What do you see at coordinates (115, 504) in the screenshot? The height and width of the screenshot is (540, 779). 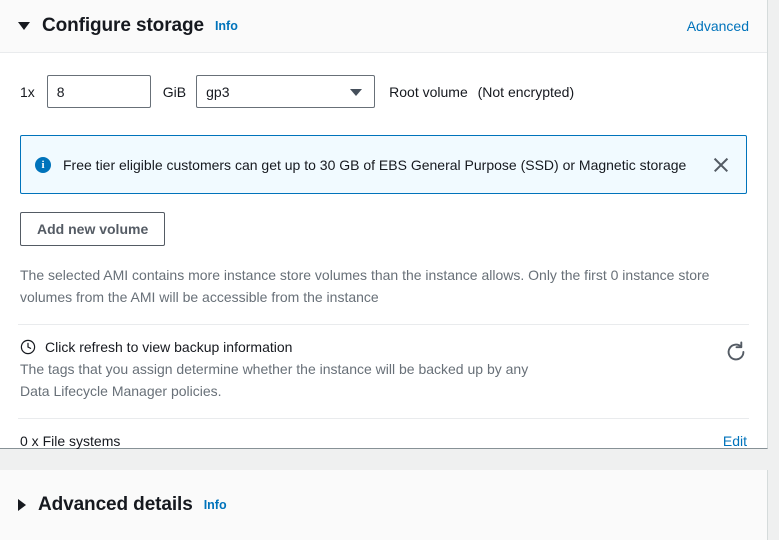 I see `advanced-details-title: Advanced details` at bounding box center [115, 504].